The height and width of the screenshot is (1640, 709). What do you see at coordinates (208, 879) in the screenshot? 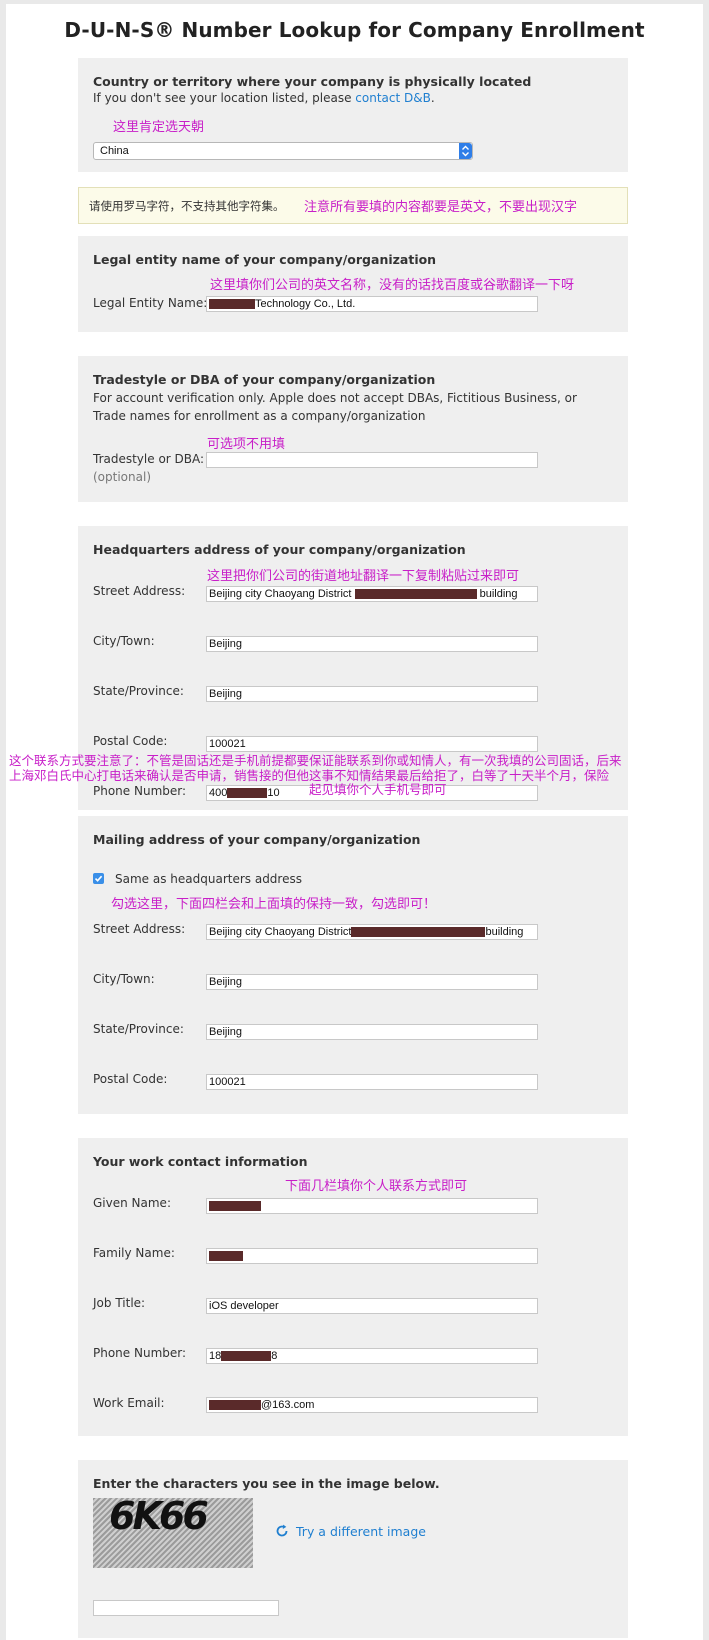
I see `same-as-hq-label: Same as headquarters address` at bounding box center [208, 879].